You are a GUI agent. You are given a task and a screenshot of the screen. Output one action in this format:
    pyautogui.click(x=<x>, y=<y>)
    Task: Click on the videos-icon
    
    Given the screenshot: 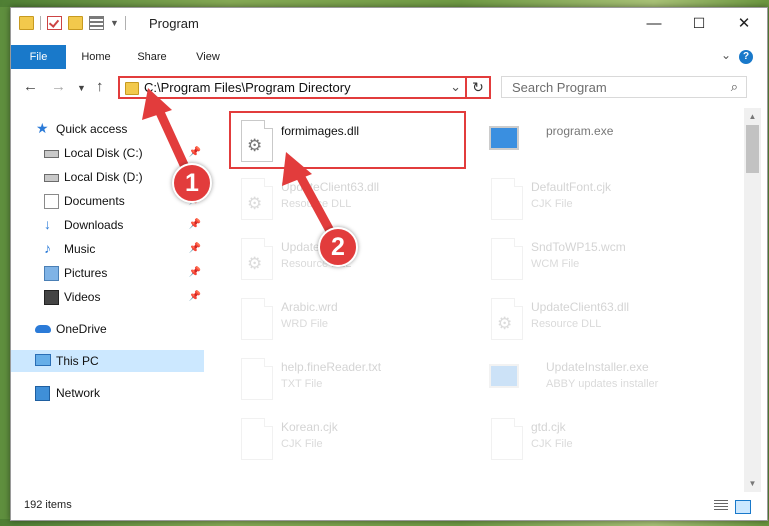 What is the action you would take?
    pyautogui.click(x=51, y=297)
    